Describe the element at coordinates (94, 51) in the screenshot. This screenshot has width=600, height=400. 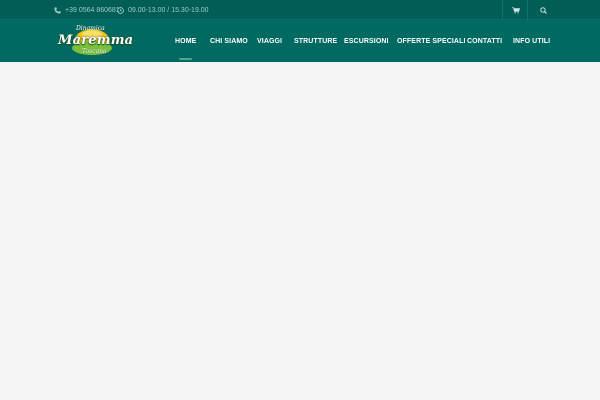
I see `logo-sub-text: Toscana` at that location.